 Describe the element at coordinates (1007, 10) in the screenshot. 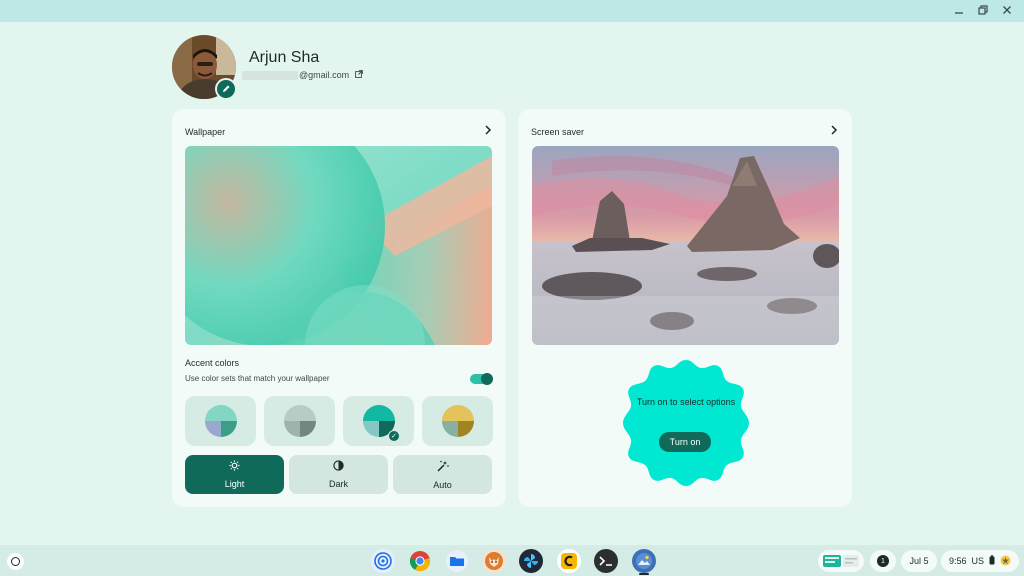

I see `close-icon` at that location.